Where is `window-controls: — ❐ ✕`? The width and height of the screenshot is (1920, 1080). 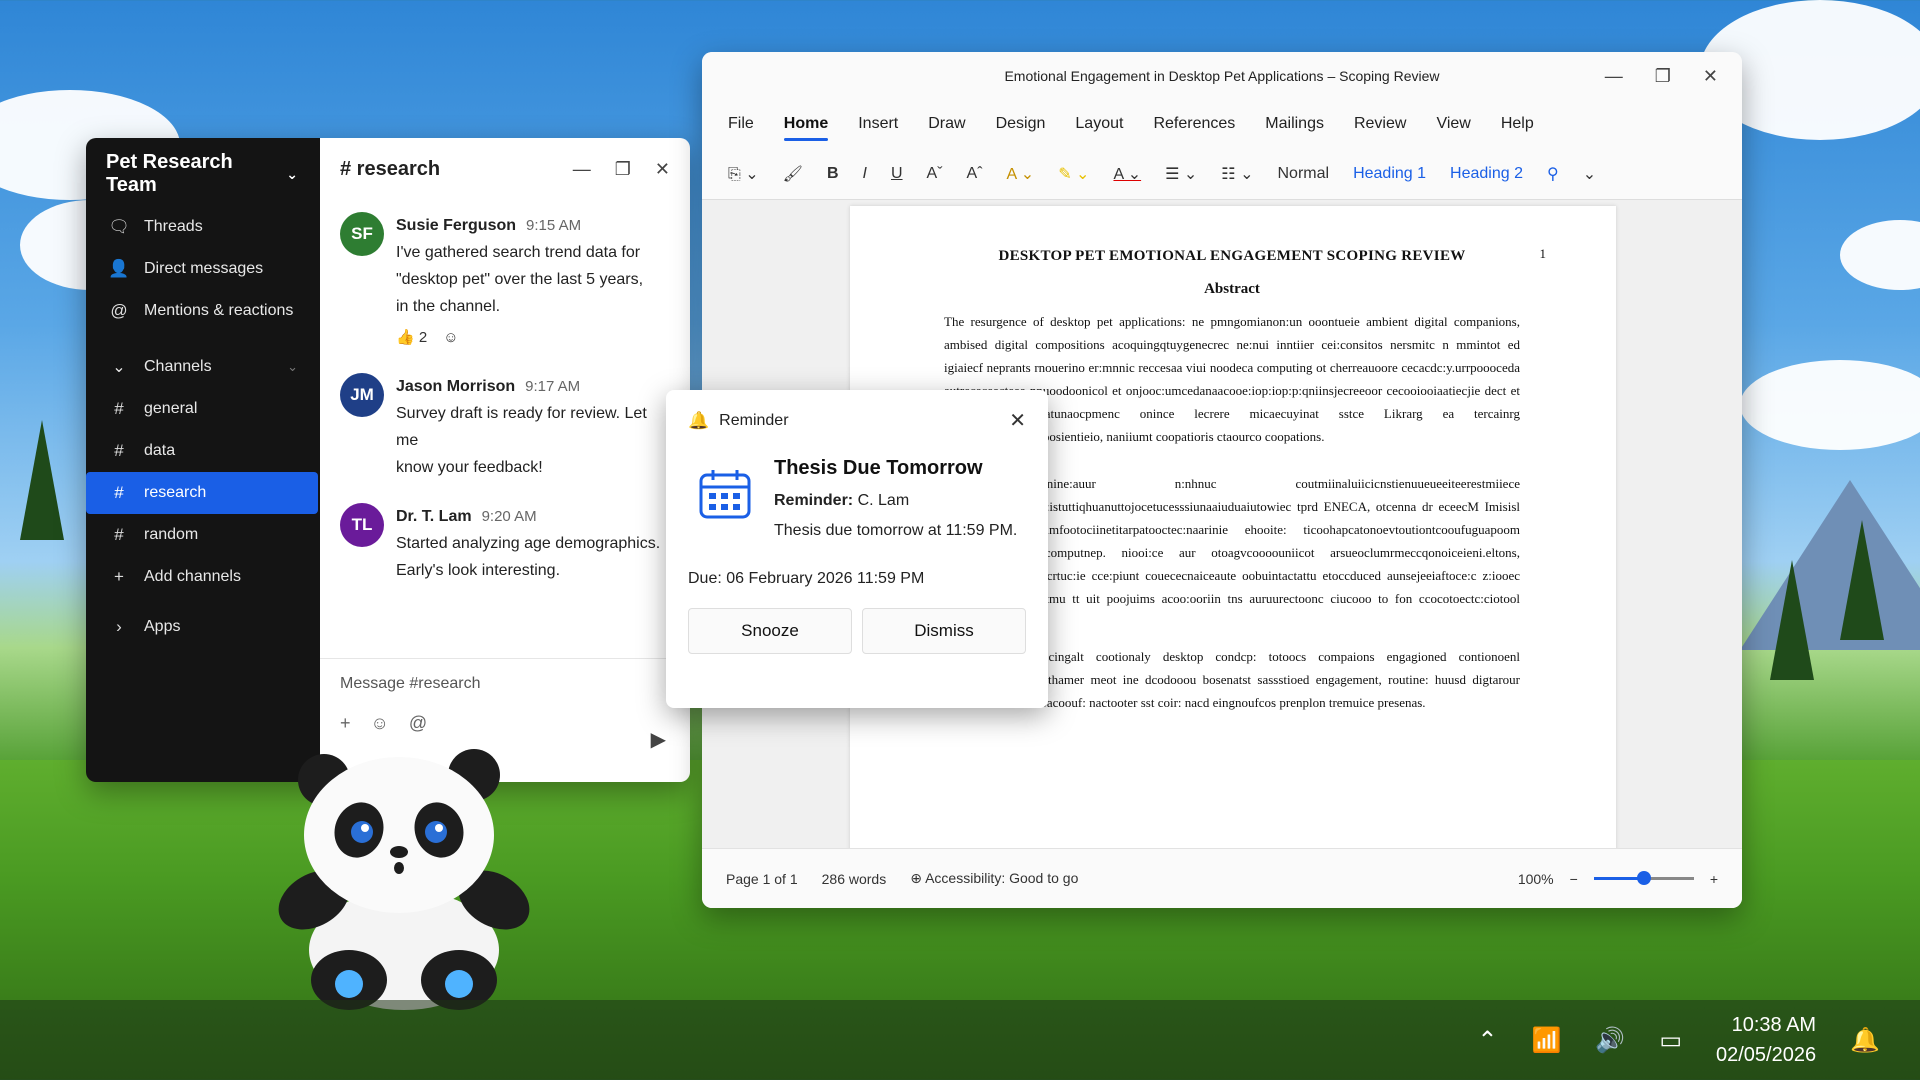
window-controls: — ❐ ✕ is located at coordinates (621, 169).